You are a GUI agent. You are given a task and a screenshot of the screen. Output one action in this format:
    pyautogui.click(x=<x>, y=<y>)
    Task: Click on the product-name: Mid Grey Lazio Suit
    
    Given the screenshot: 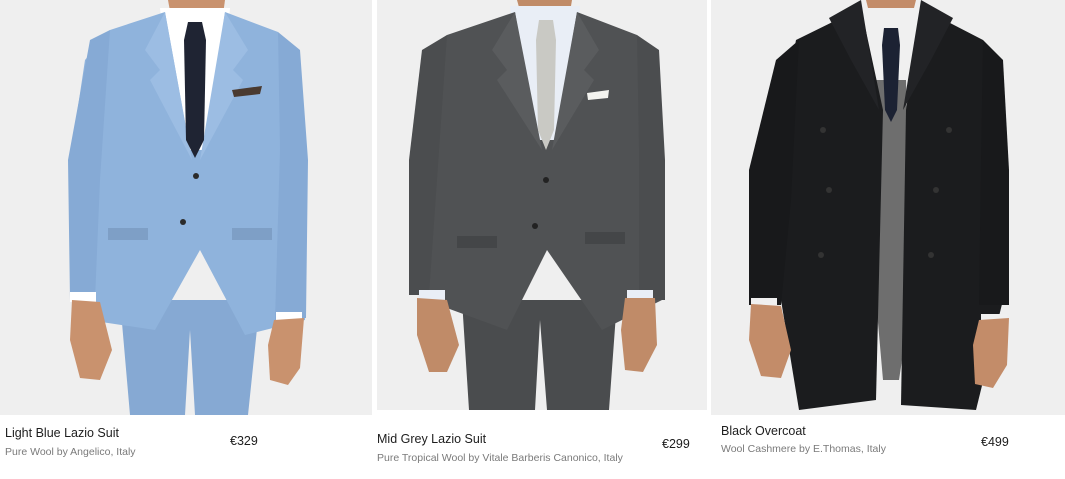 What is the action you would take?
    pyautogui.click(x=431, y=439)
    